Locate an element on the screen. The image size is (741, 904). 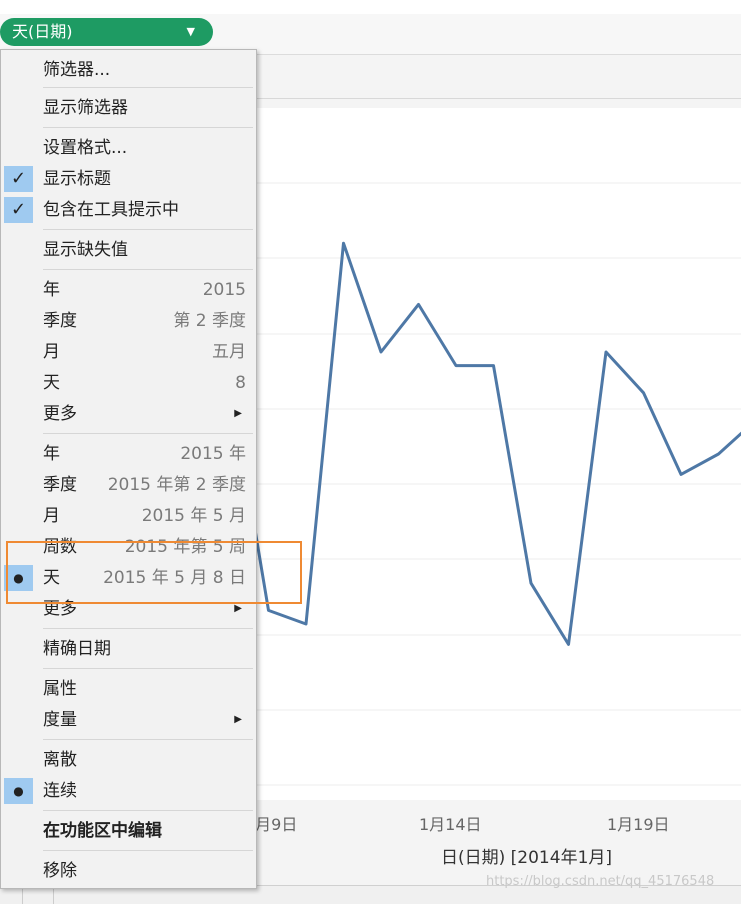
menu-item: 月 五月 is located at coordinates (128, 352).